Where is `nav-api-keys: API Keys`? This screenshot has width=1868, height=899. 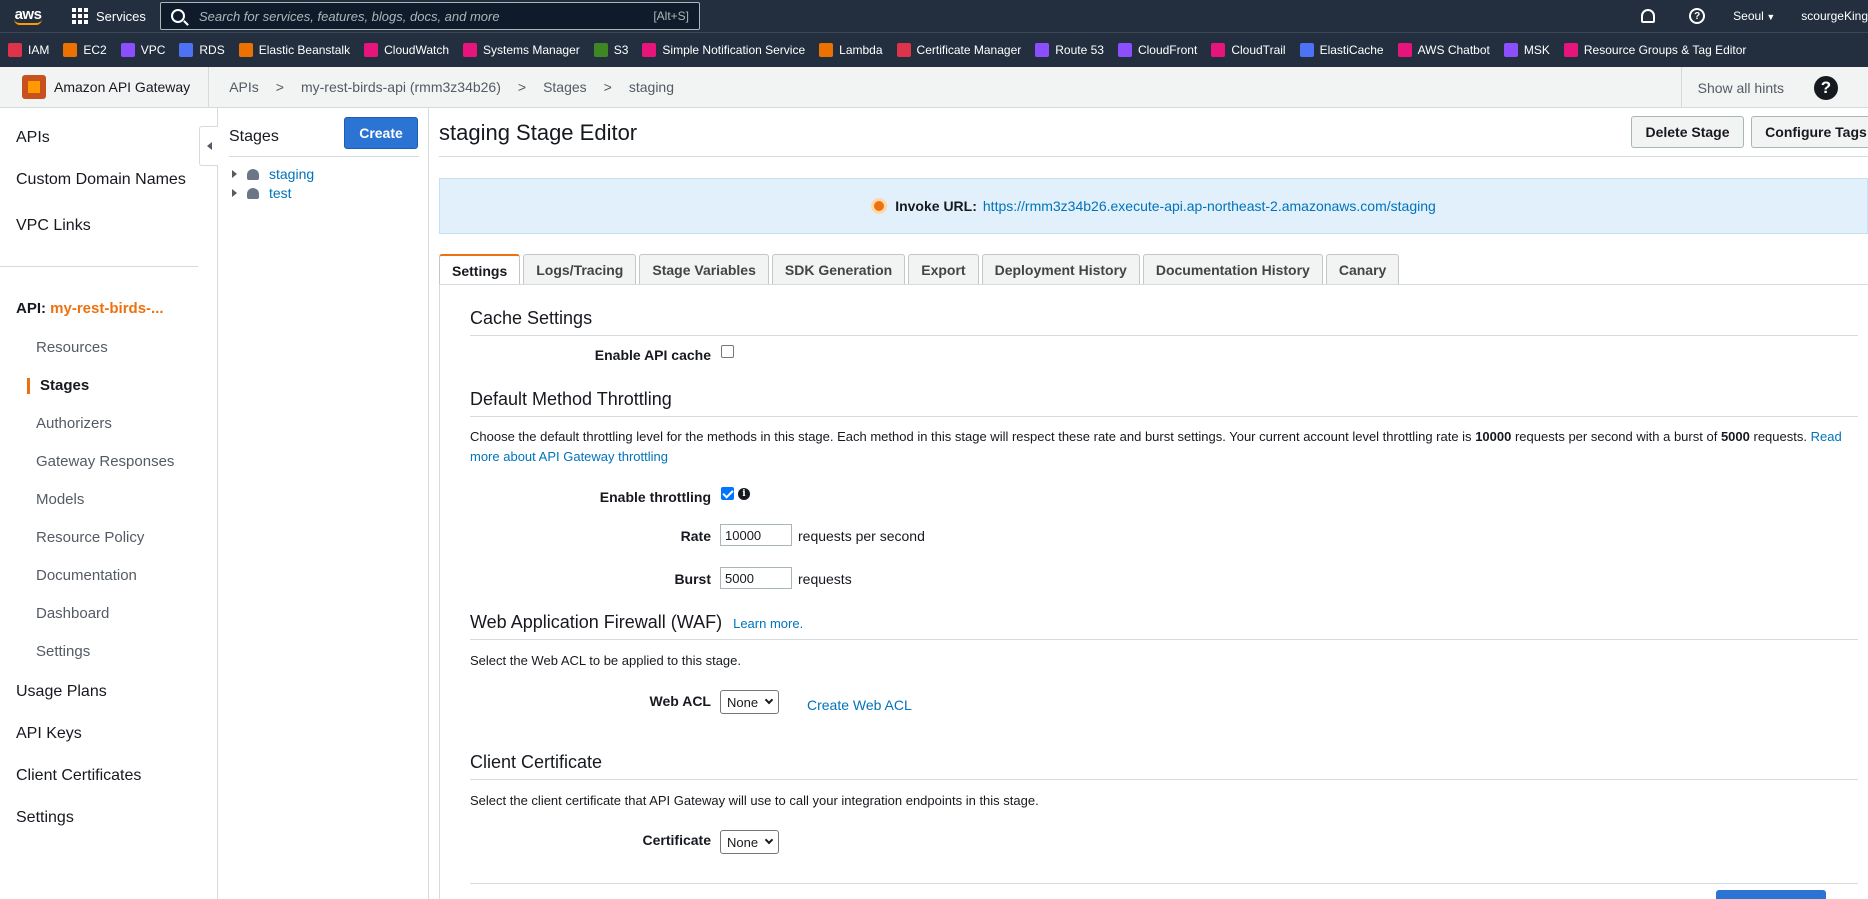 nav-api-keys: API Keys is located at coordinates (49, 734).